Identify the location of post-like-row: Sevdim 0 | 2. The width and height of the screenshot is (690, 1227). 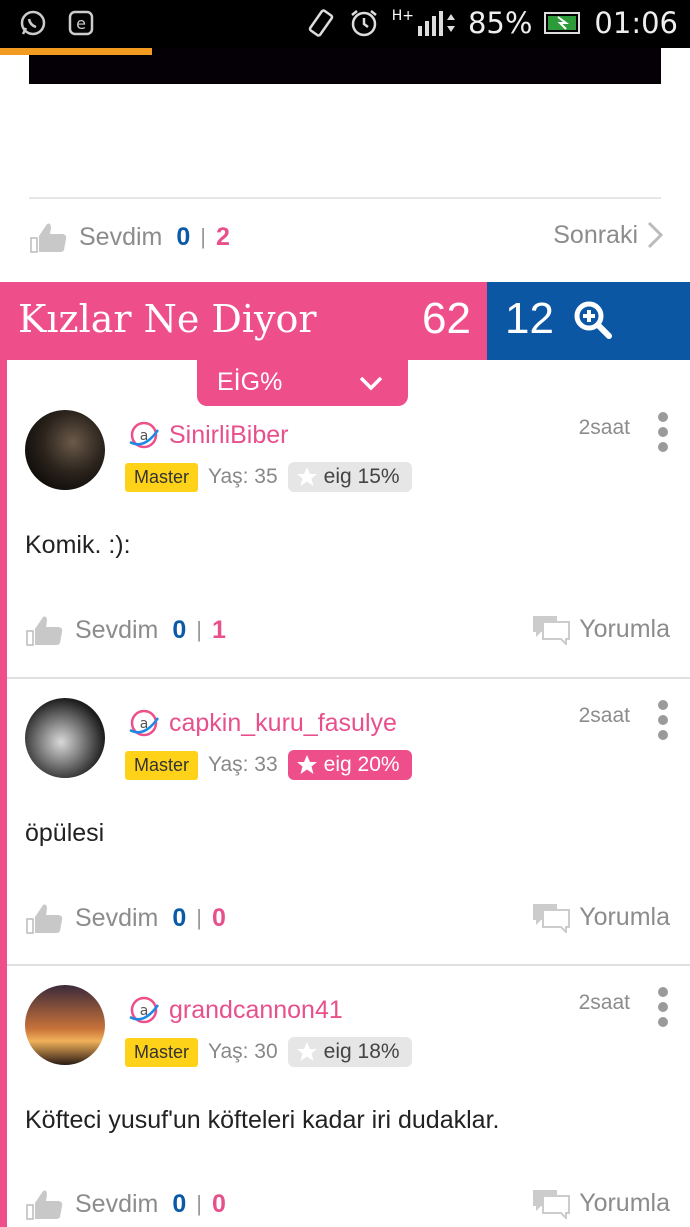
(129, 237).